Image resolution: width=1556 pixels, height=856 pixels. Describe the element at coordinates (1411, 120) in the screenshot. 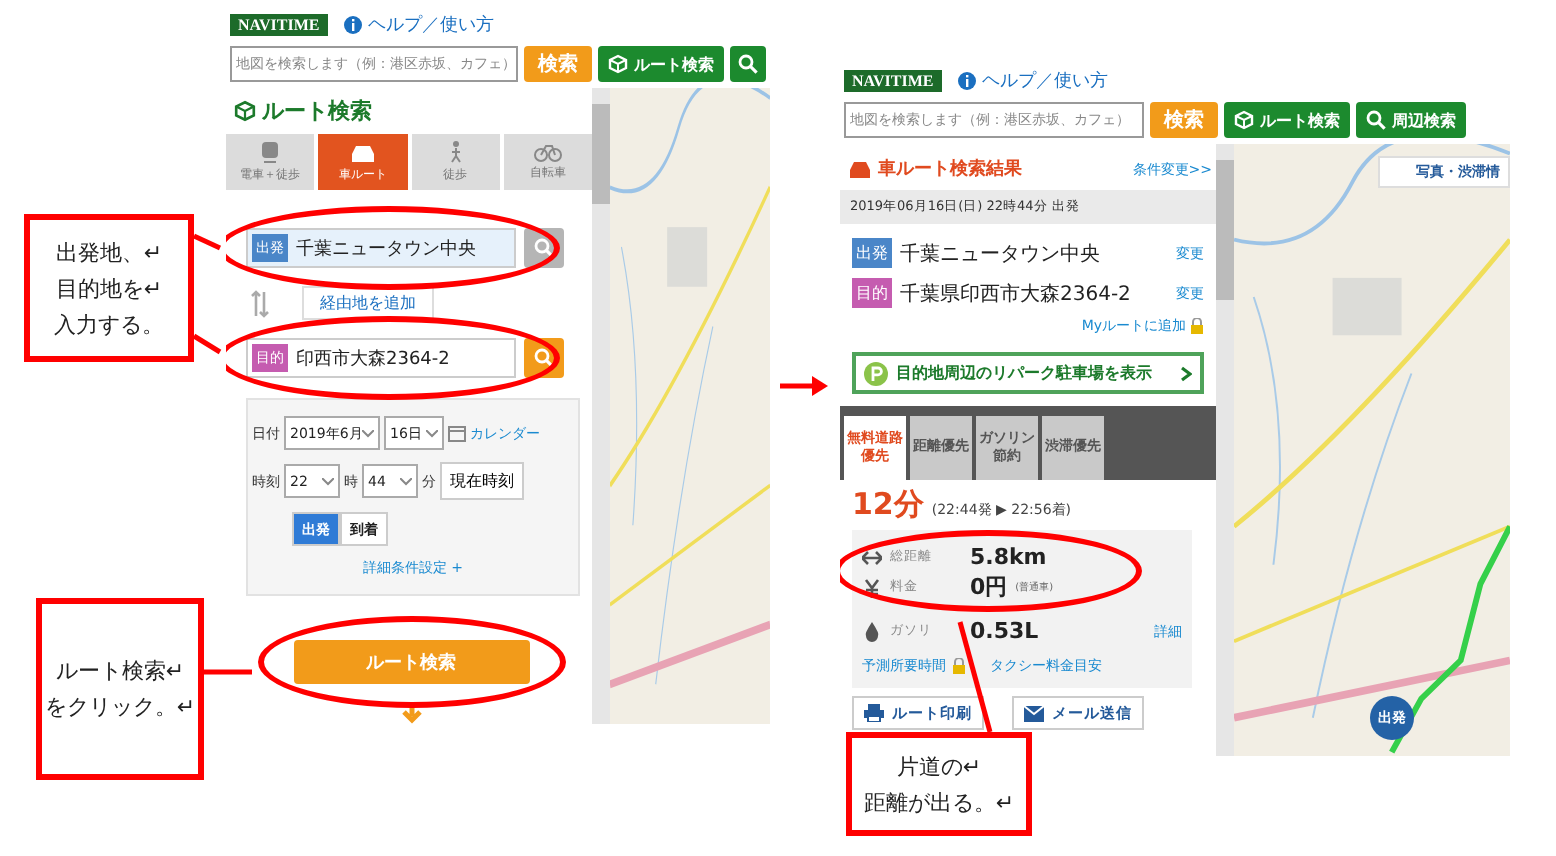

I see `nearby-search-button: 周辺検索` at that location.